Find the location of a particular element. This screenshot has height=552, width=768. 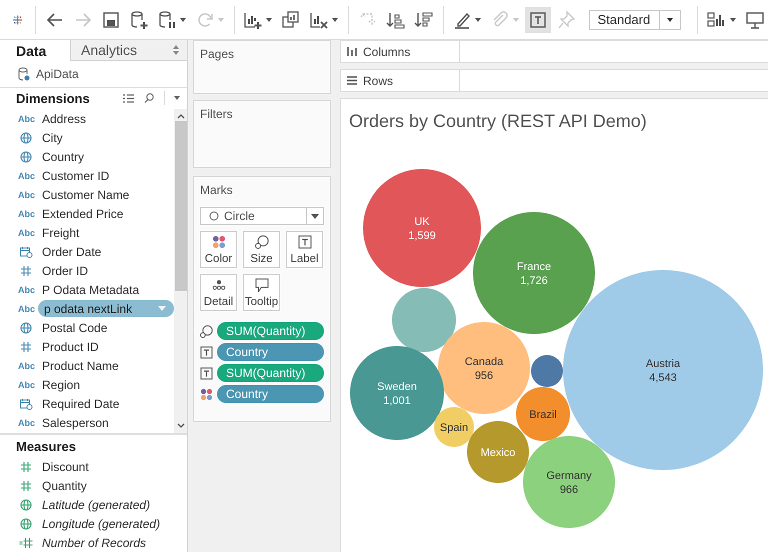

field-name: Order ID is located at coordinates (65, 271).